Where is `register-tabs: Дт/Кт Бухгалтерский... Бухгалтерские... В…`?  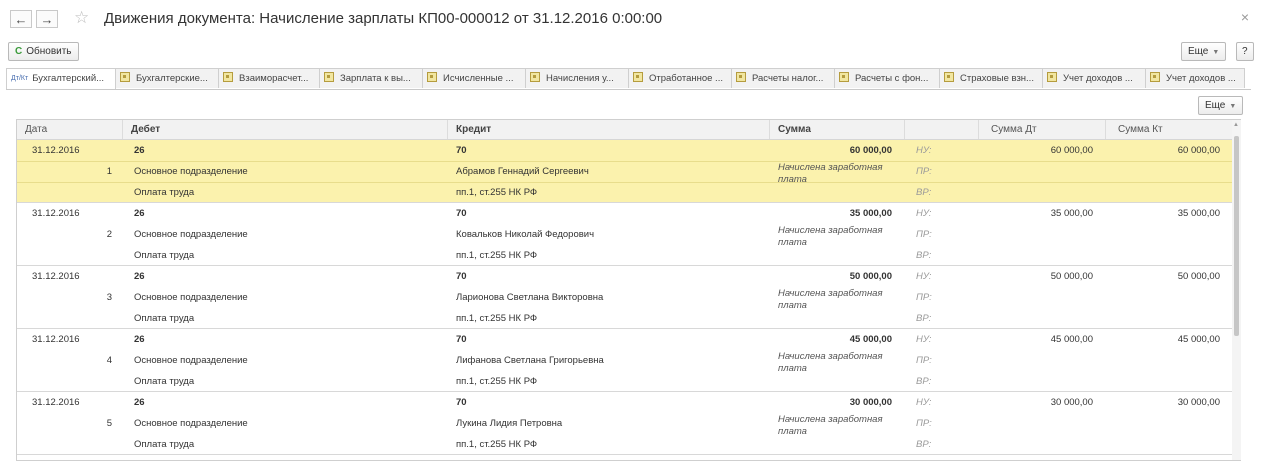 register-tabs: Дт/Кт Бухгалтерский... Бухгалтерские... В… is located at coordinates (628, 79).